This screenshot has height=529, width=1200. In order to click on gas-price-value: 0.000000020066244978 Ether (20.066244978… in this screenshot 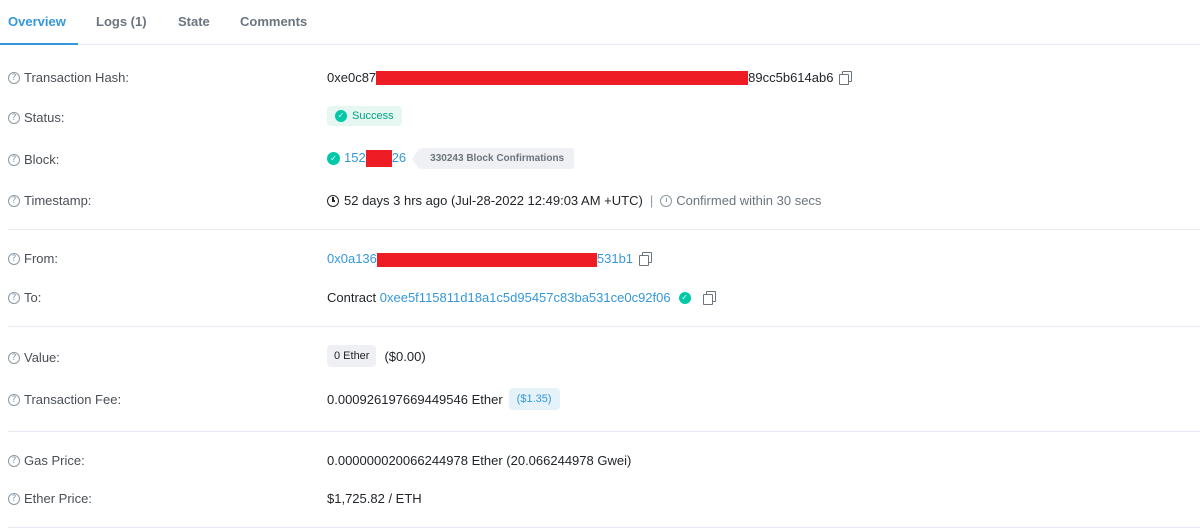, I will do `click(479, 460)`.